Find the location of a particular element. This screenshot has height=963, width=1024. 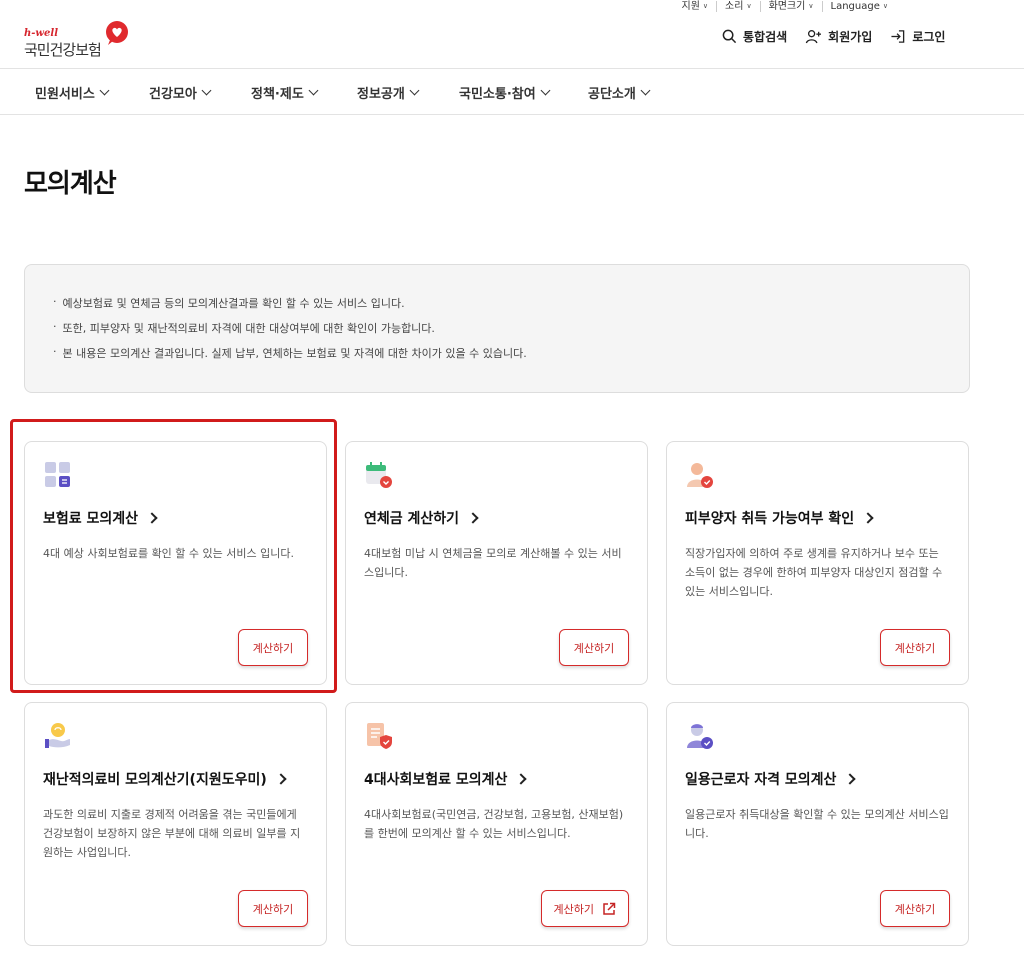

utility-support: 지원 ∨ is located at coordinates (696, 6).